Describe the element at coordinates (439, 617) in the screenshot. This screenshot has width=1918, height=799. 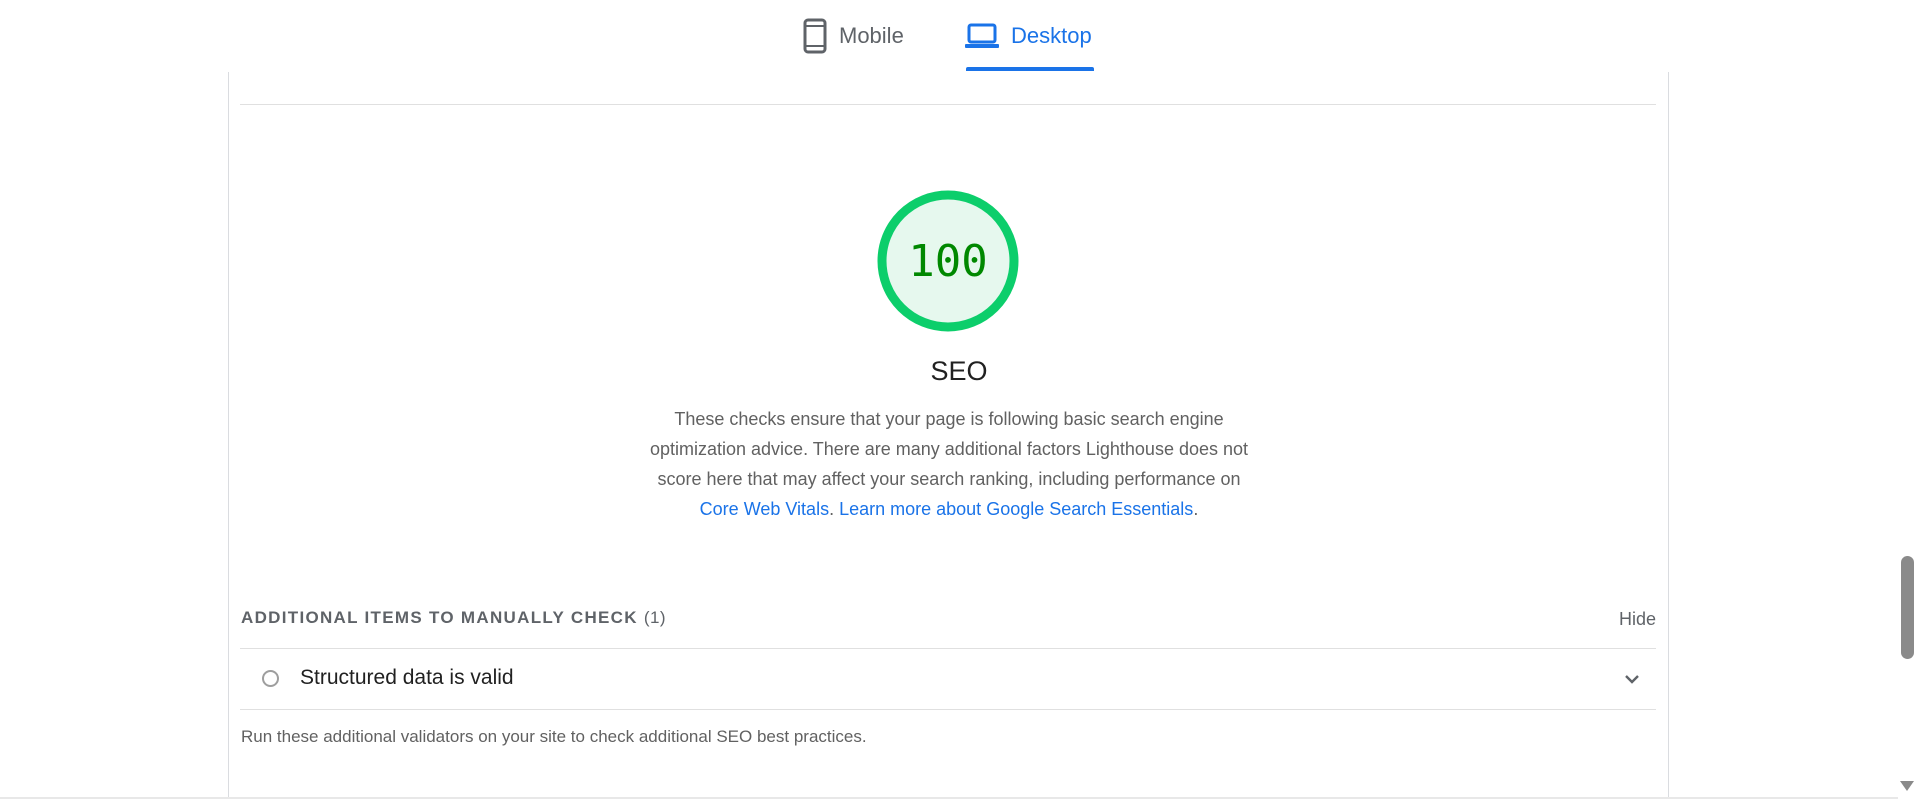
I see `group-title: ADDITIONAL ITEMS TO MANUALLY CHECK` at that location.